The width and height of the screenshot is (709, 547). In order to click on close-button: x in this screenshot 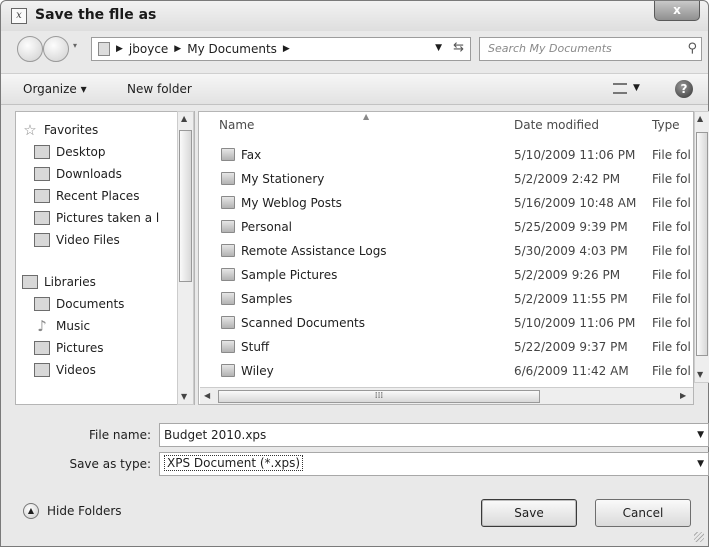, I will do `click(677, 11)`.